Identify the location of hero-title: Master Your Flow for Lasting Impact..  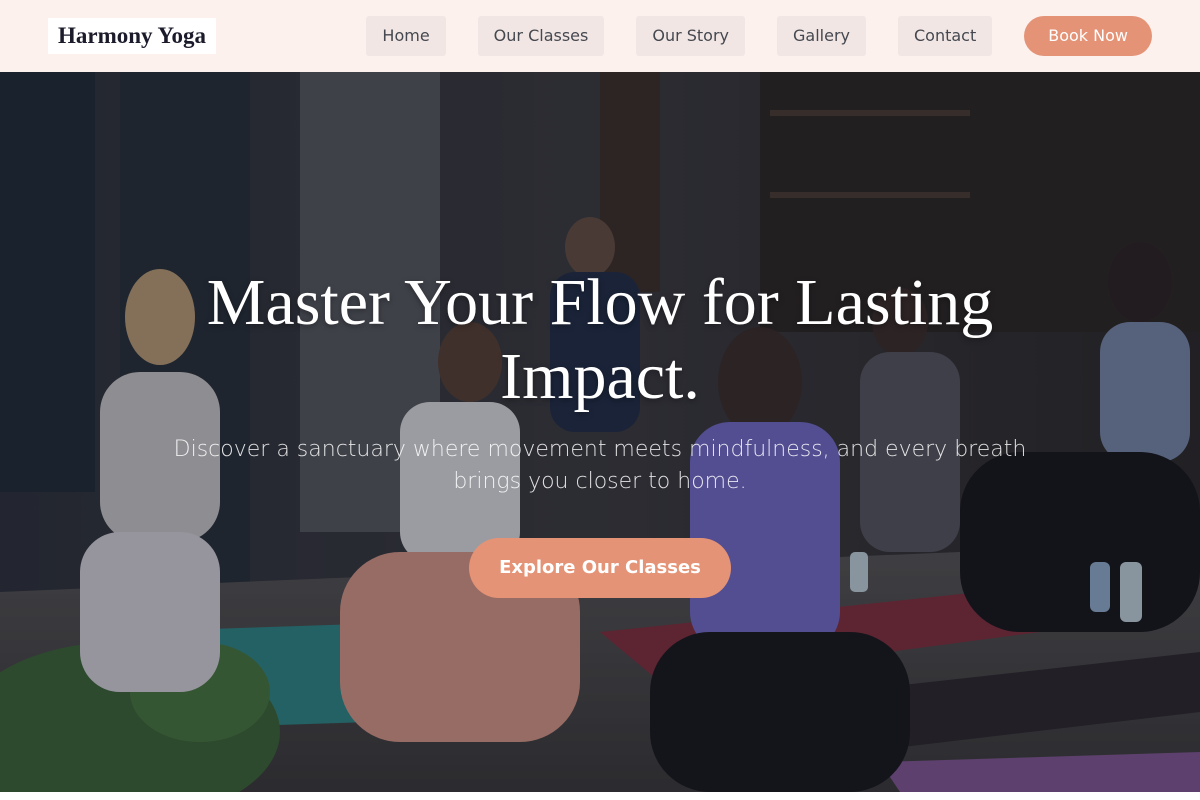
(600, 339).